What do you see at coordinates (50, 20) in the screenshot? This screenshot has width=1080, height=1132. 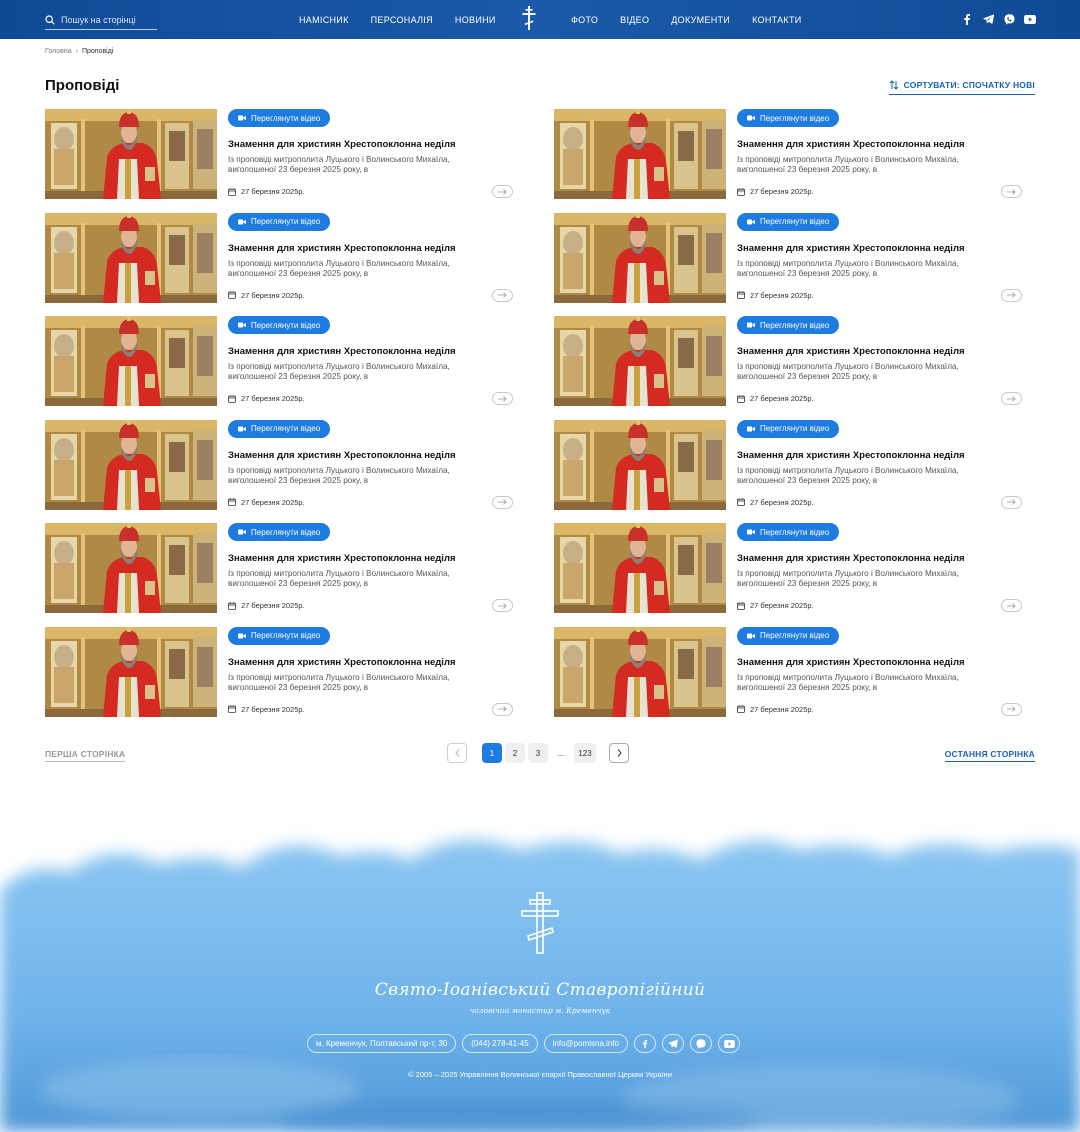 I see `search-icon` at bounding box center [50, 20].